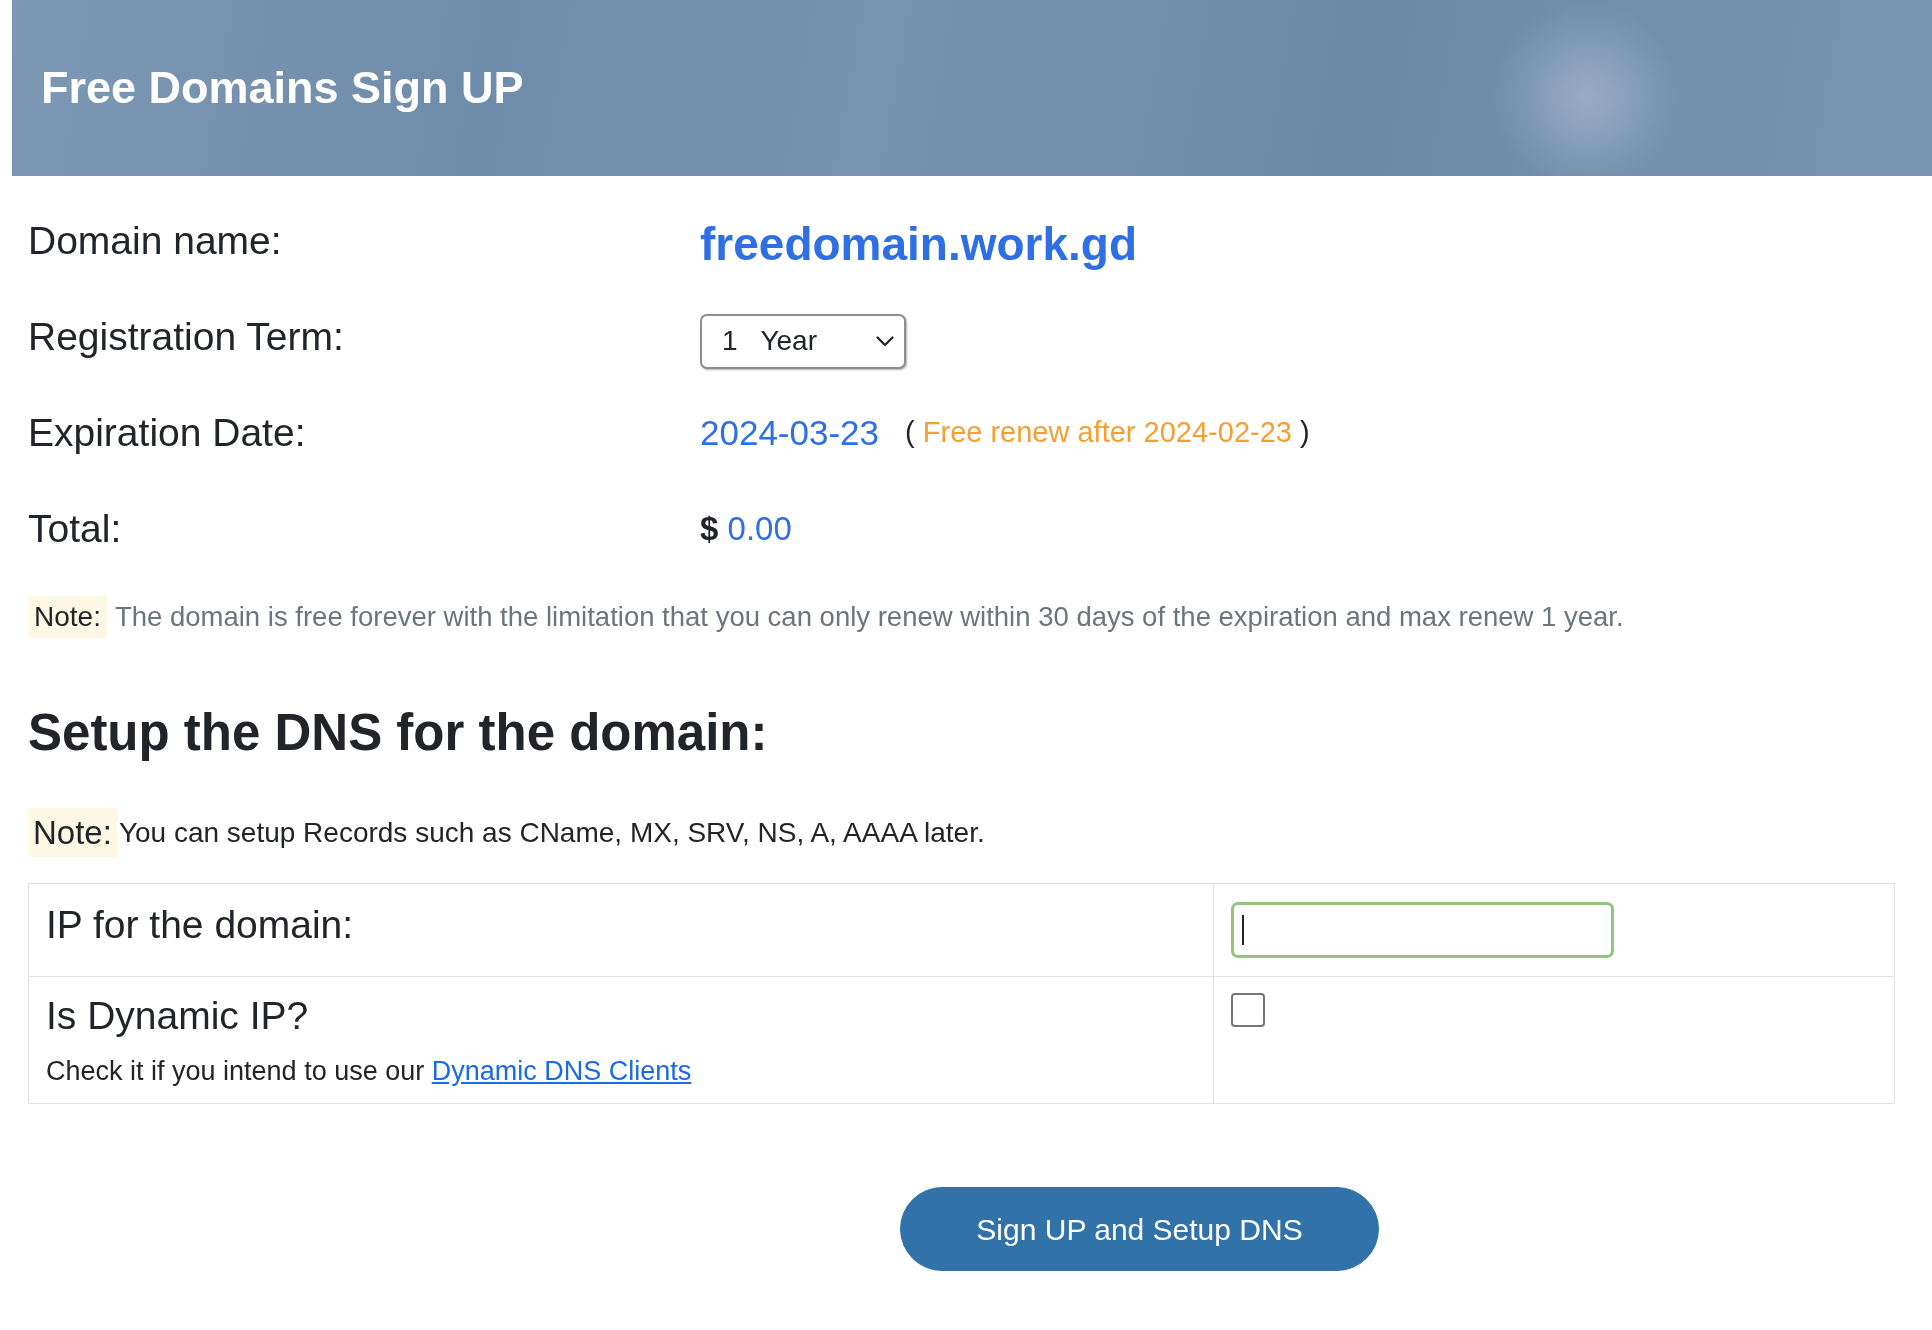 The height and width of the screenshot is (1330, 1932). I want to click on field-label: Domain name:, so click(155, 240).